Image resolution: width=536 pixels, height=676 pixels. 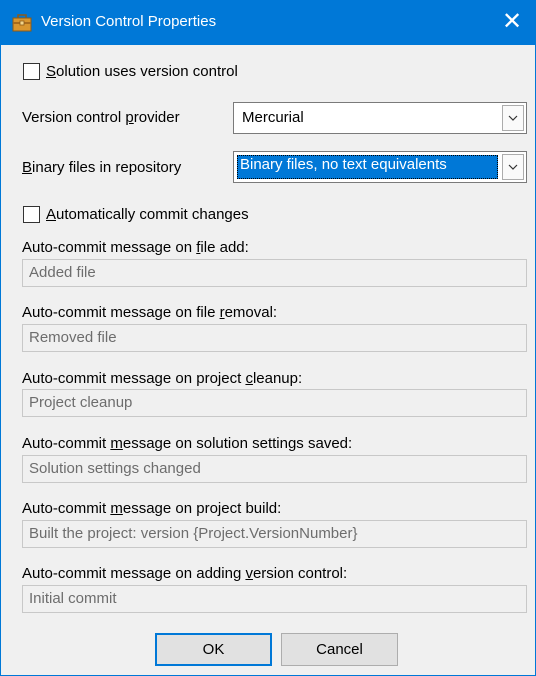 I want to click on binary-files-label: Binary files in repository, so click(x=102, y=167).